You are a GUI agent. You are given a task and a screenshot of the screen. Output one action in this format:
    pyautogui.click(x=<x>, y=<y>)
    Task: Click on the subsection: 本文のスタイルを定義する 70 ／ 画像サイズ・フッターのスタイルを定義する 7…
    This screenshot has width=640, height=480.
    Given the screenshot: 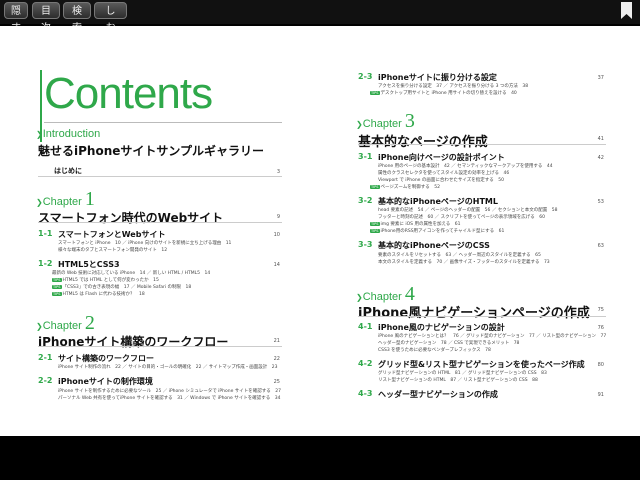 What is the action you would take?
    pyautogui.click(x=464, y=262)
    